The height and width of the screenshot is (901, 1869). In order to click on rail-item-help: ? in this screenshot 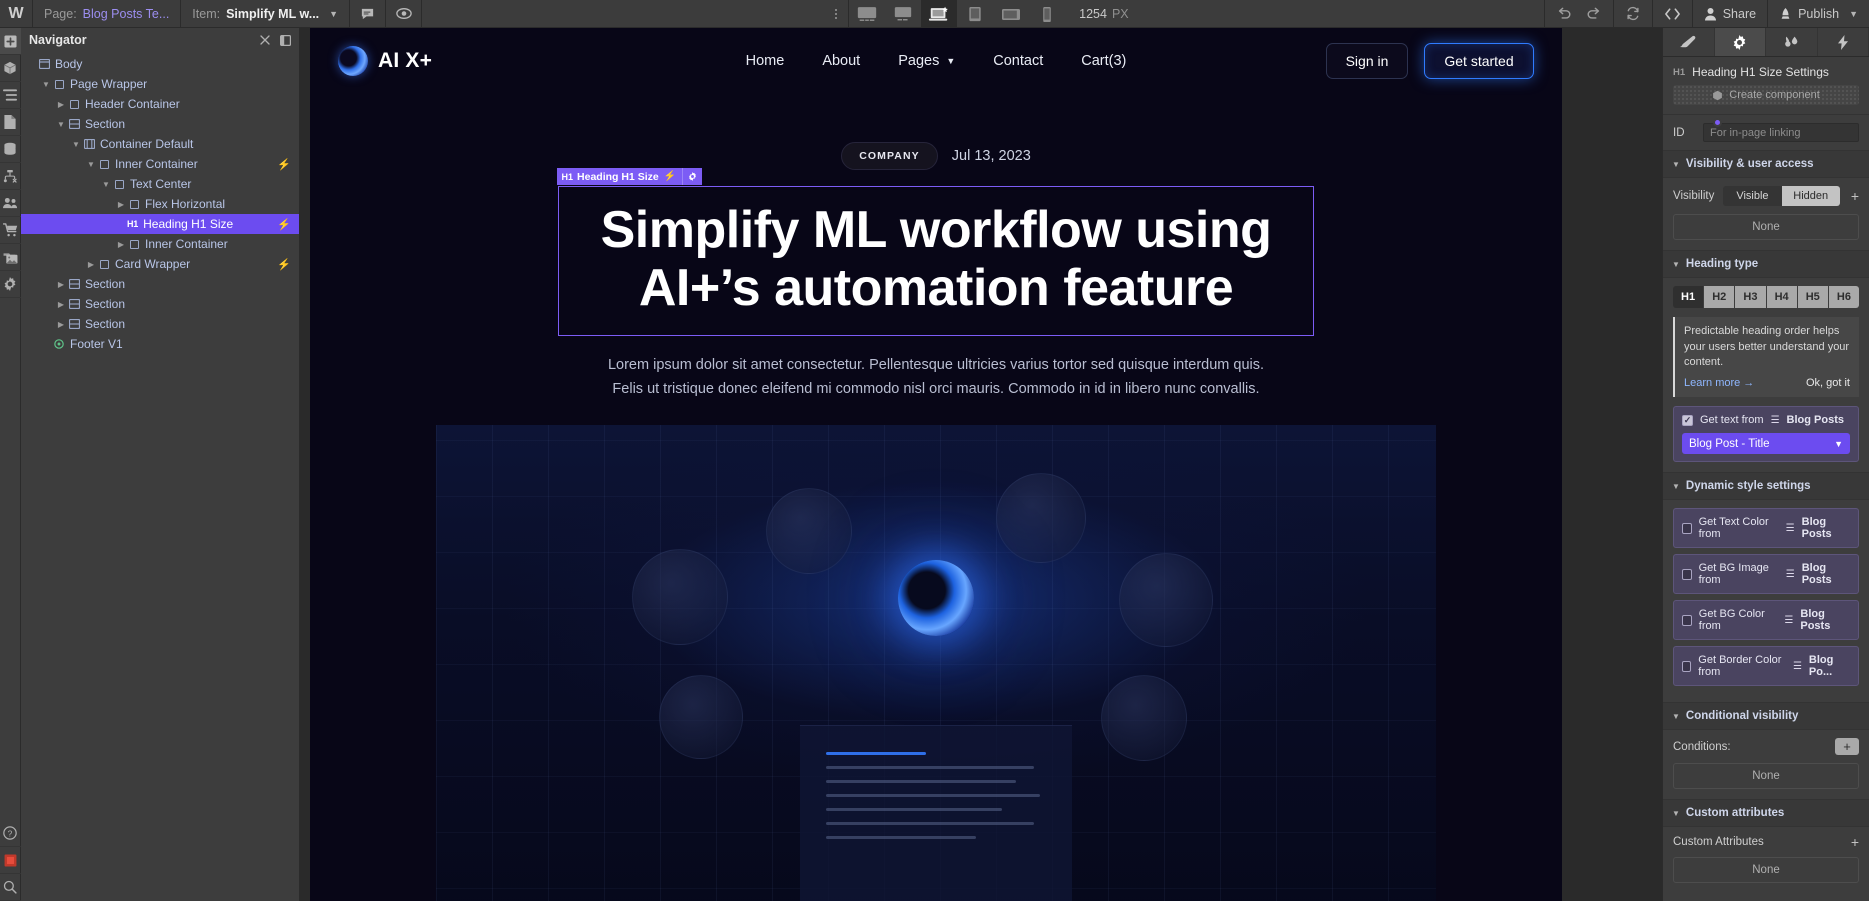, I will do `click(10, 833)`.